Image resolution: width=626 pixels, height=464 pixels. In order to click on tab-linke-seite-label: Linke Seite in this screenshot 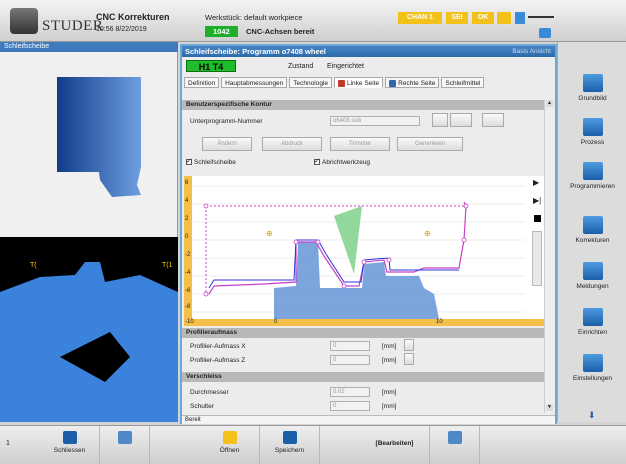, I will do `click(363, 83)`.